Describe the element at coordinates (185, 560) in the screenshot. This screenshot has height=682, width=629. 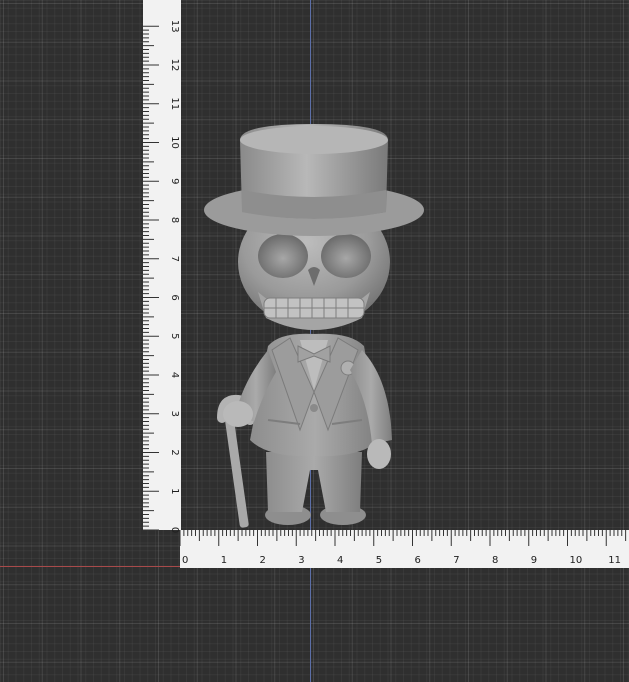
I see `horizontal-ruler-label: 0` at that location.